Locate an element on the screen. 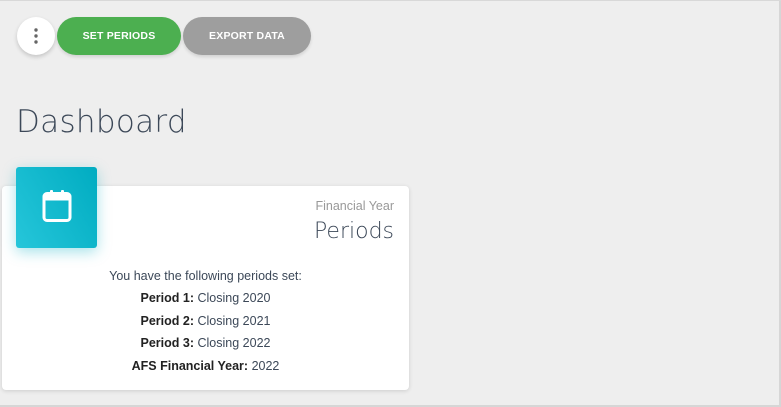  more-menu-button is located at coordinates (36, 36).